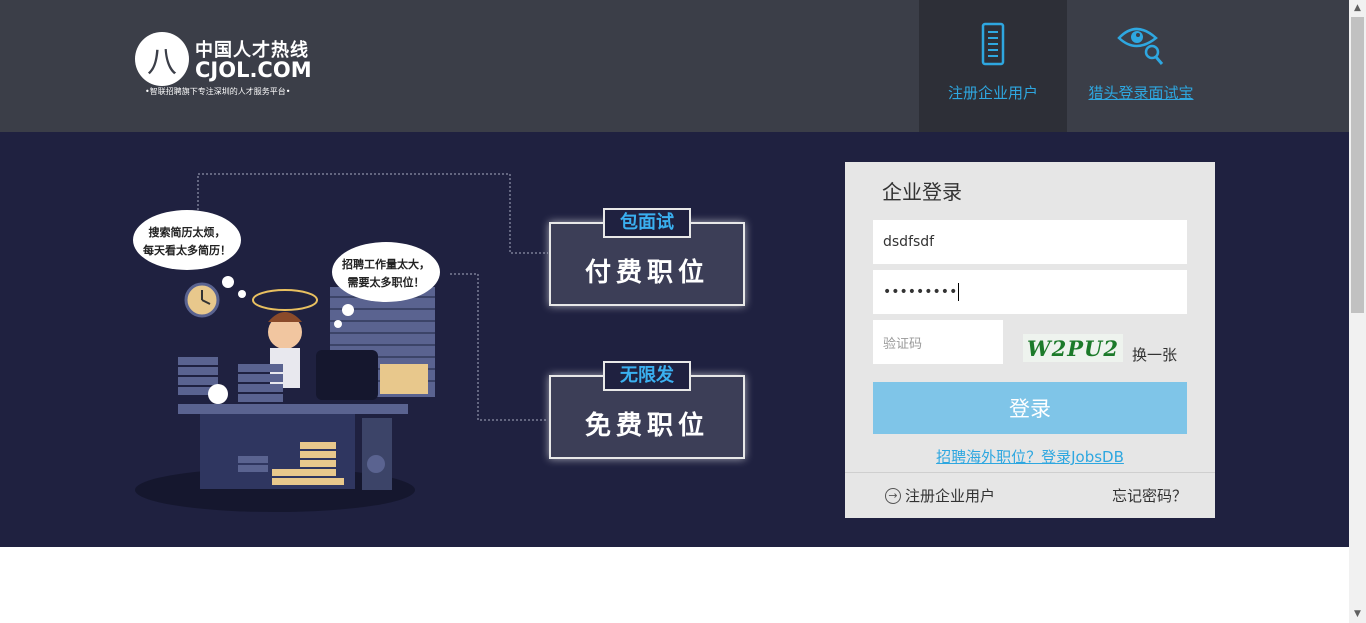  Describe the element at coordinates (1030, 242) in the screenshot. I see `username-input: dsdfsdf` at that location.